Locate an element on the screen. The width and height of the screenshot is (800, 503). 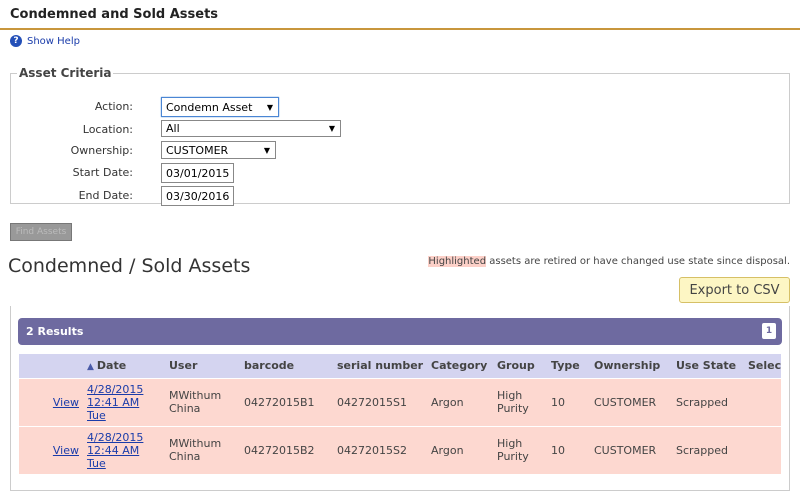
col-header-select: Select is located at coordinates (762, 366).